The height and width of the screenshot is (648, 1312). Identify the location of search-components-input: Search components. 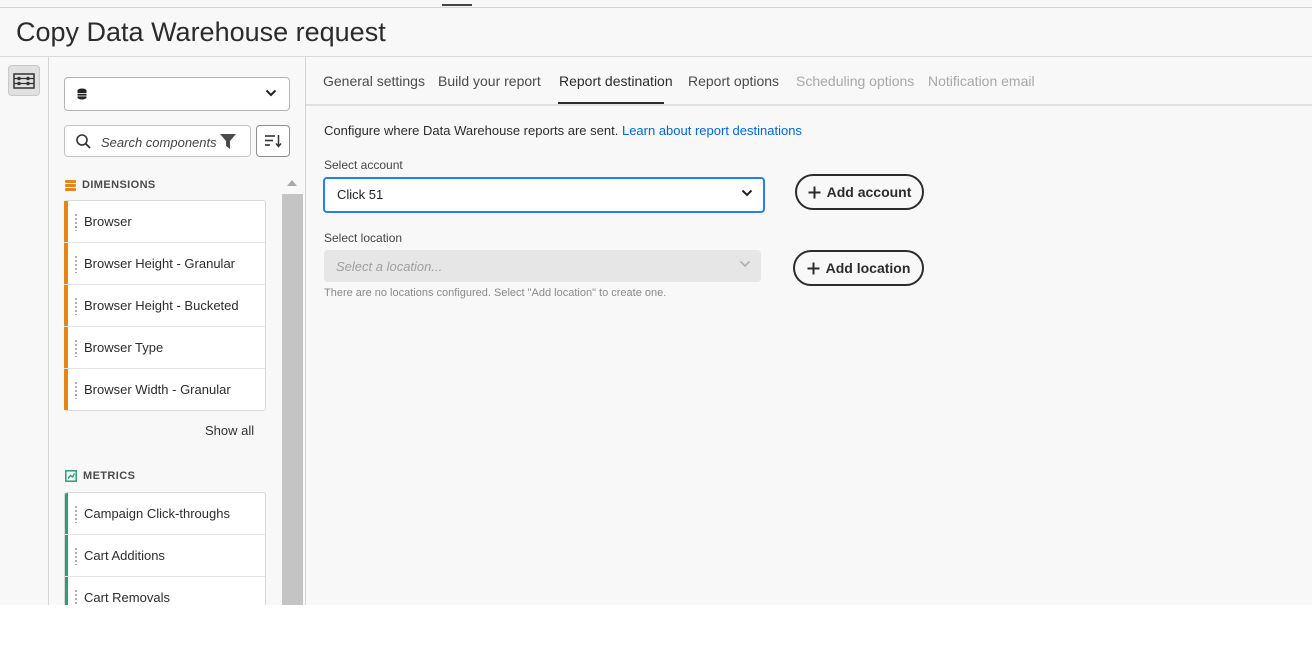
(157, 141).